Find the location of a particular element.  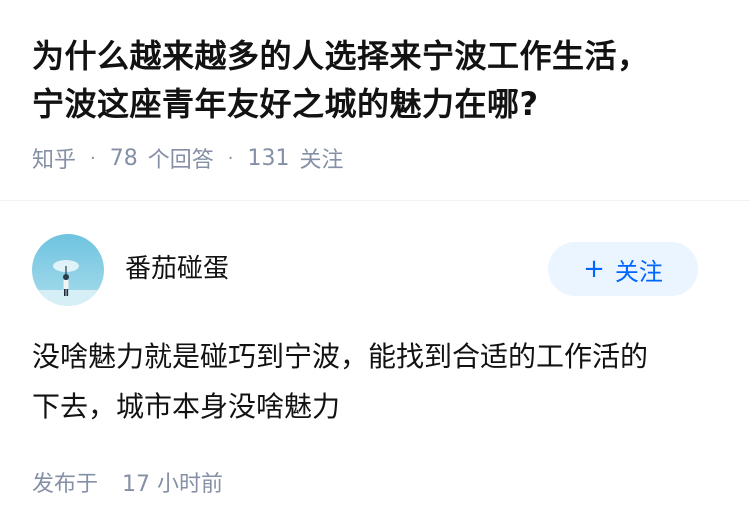

publish-time-value: 17 小时前 is located at coordinates (173, 484).